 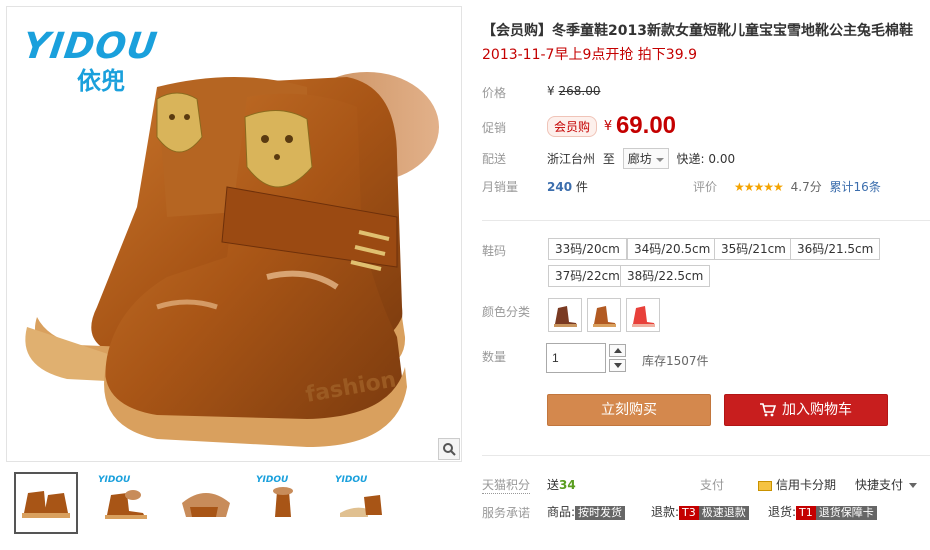 I want to click on add-to-cart-label: 加入购物车, so click(x=817, y=410).